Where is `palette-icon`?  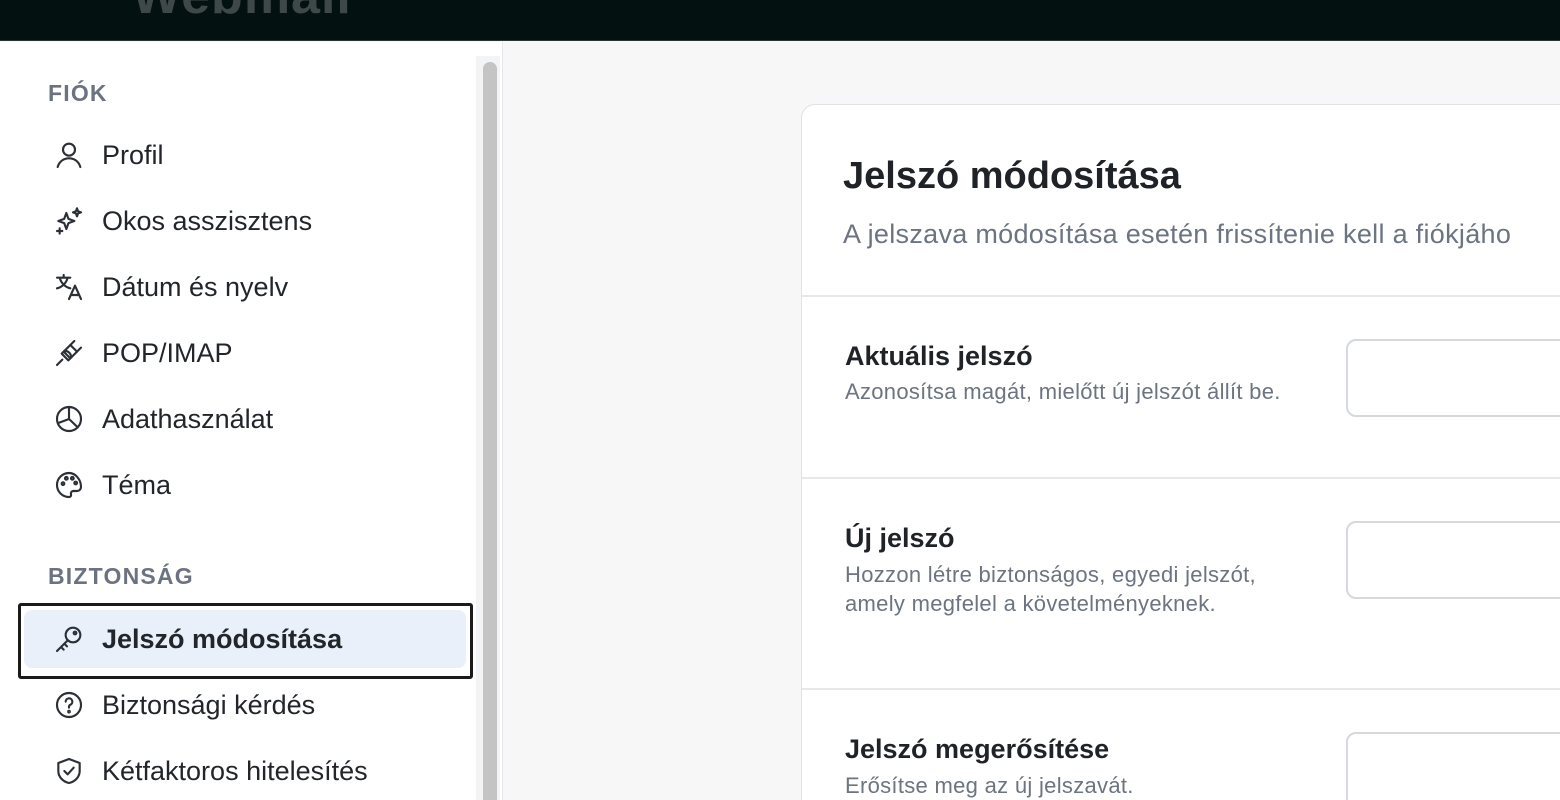 palette-icon is located at coordinates (69, 485).